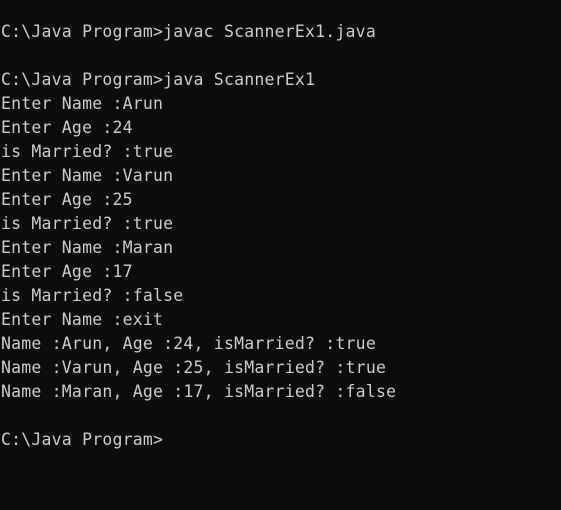 Image resolution: width=561 pixels, height=510 pixels. What do you see at coordinates (158, 79) in the screenshot?
I see `command-line: C:\Java Program>java ScannerEx1` at bounding box center [158, 79].